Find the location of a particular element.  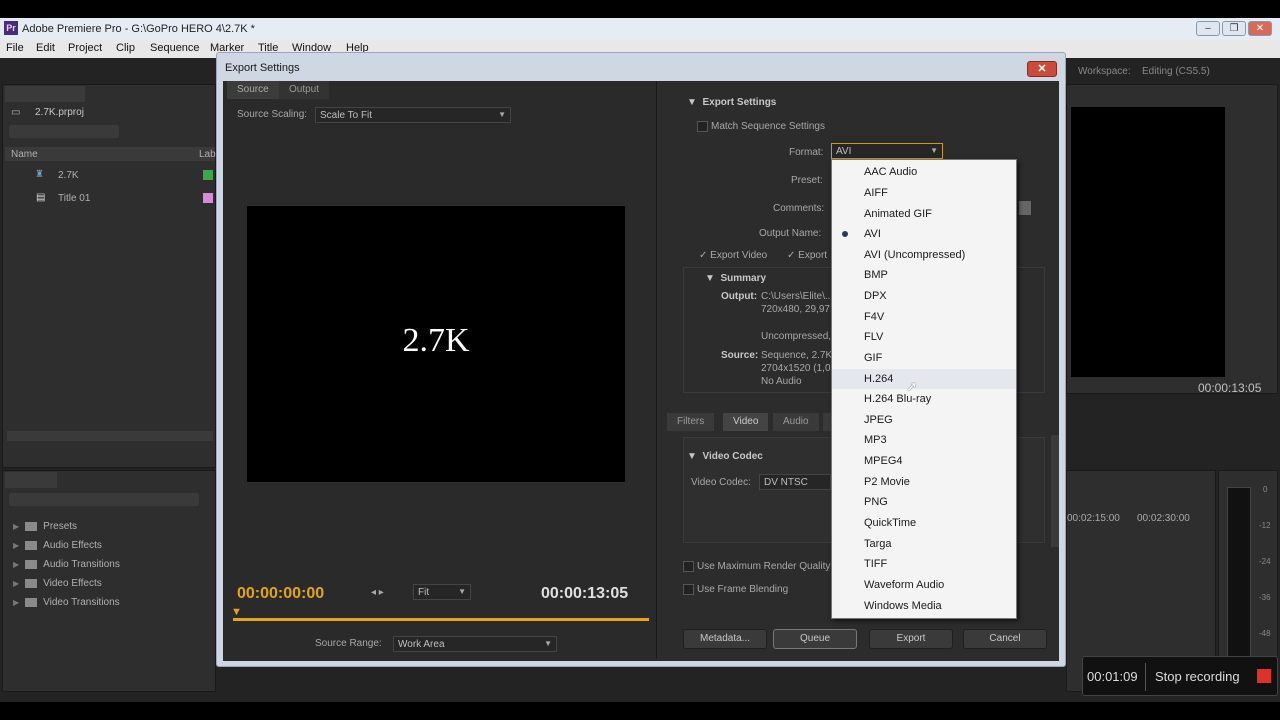

close-window-button: ✕ is located at coordinates (1260, 28).